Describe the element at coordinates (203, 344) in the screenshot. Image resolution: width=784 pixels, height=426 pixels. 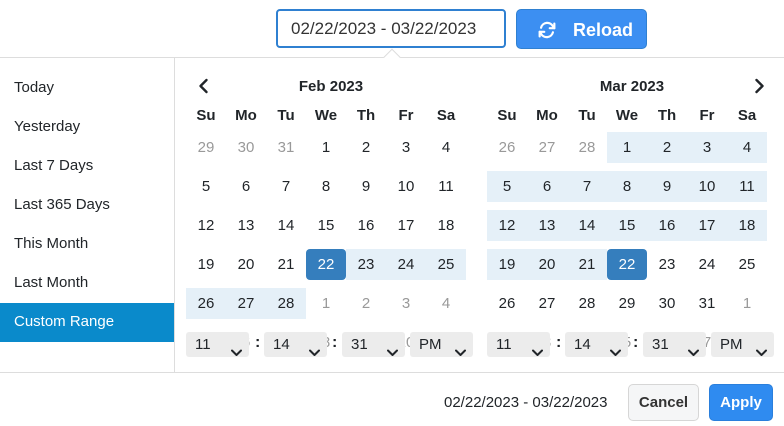
I see `hour-value: 11` at that location.